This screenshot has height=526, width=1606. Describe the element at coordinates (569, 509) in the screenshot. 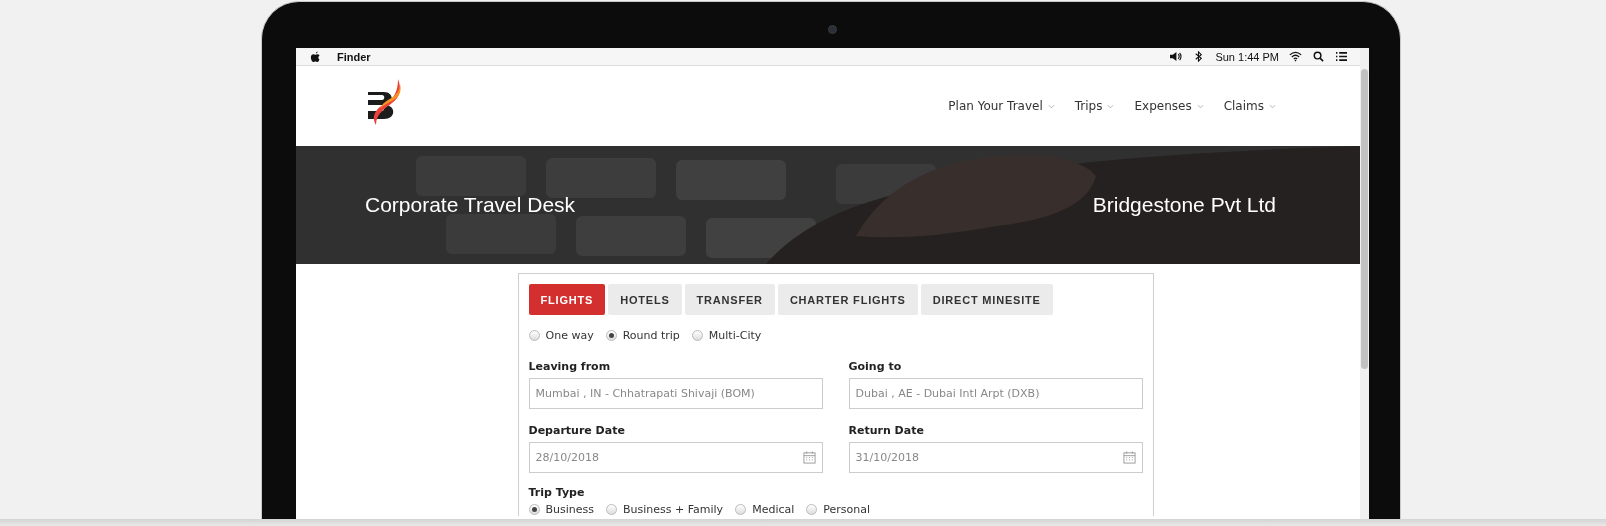

I see `radio-label: Business` at that location.